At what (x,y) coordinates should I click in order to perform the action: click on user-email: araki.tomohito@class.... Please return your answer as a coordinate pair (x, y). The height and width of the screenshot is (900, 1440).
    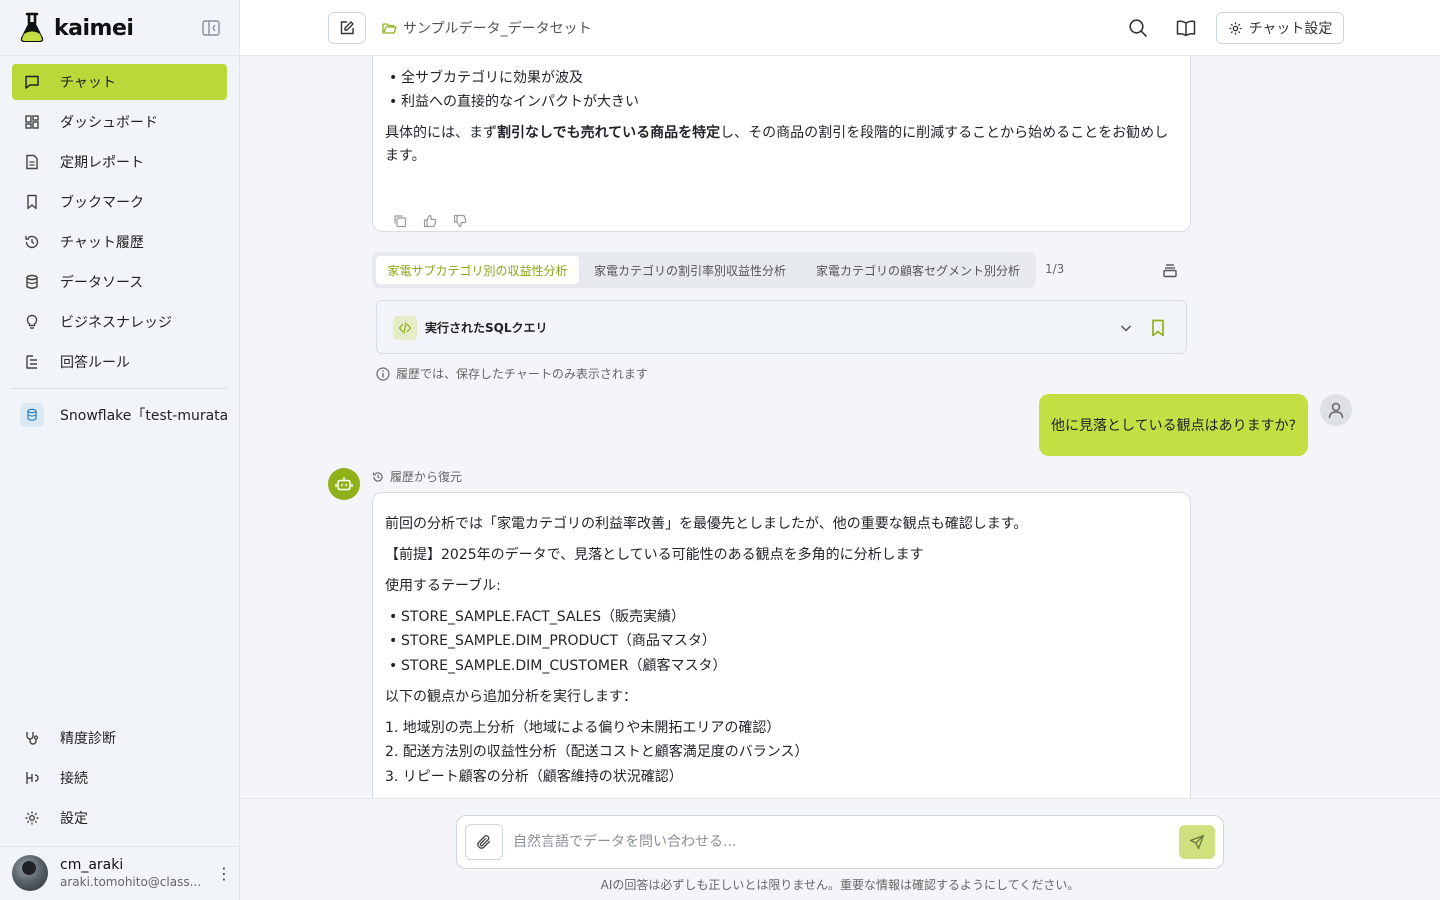
    Looking at the image, I should click on (131, 882).